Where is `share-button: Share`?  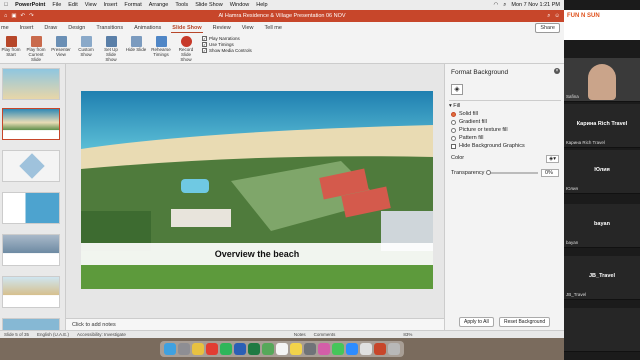
share-button: Share is located at coordinates (547, 28).